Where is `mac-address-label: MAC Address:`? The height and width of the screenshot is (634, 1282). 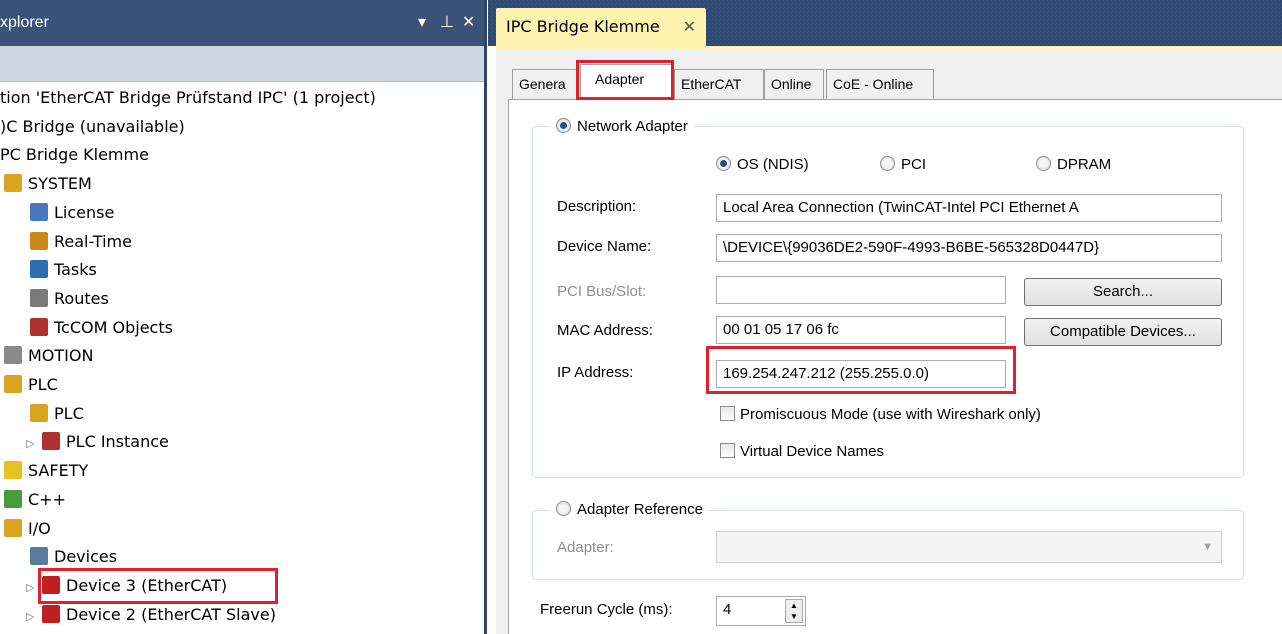 mac-address-label: MAC Address: is located at coordinates (605, 330).